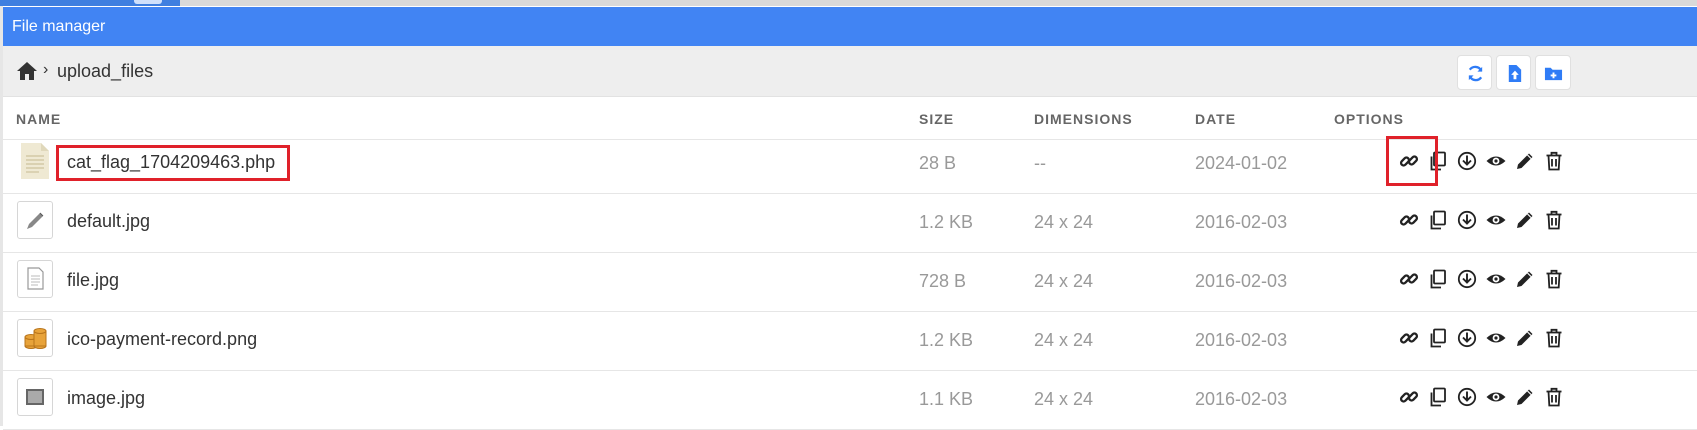  I want to click on breadcrumb-current: upload_files, so click(105, 71).